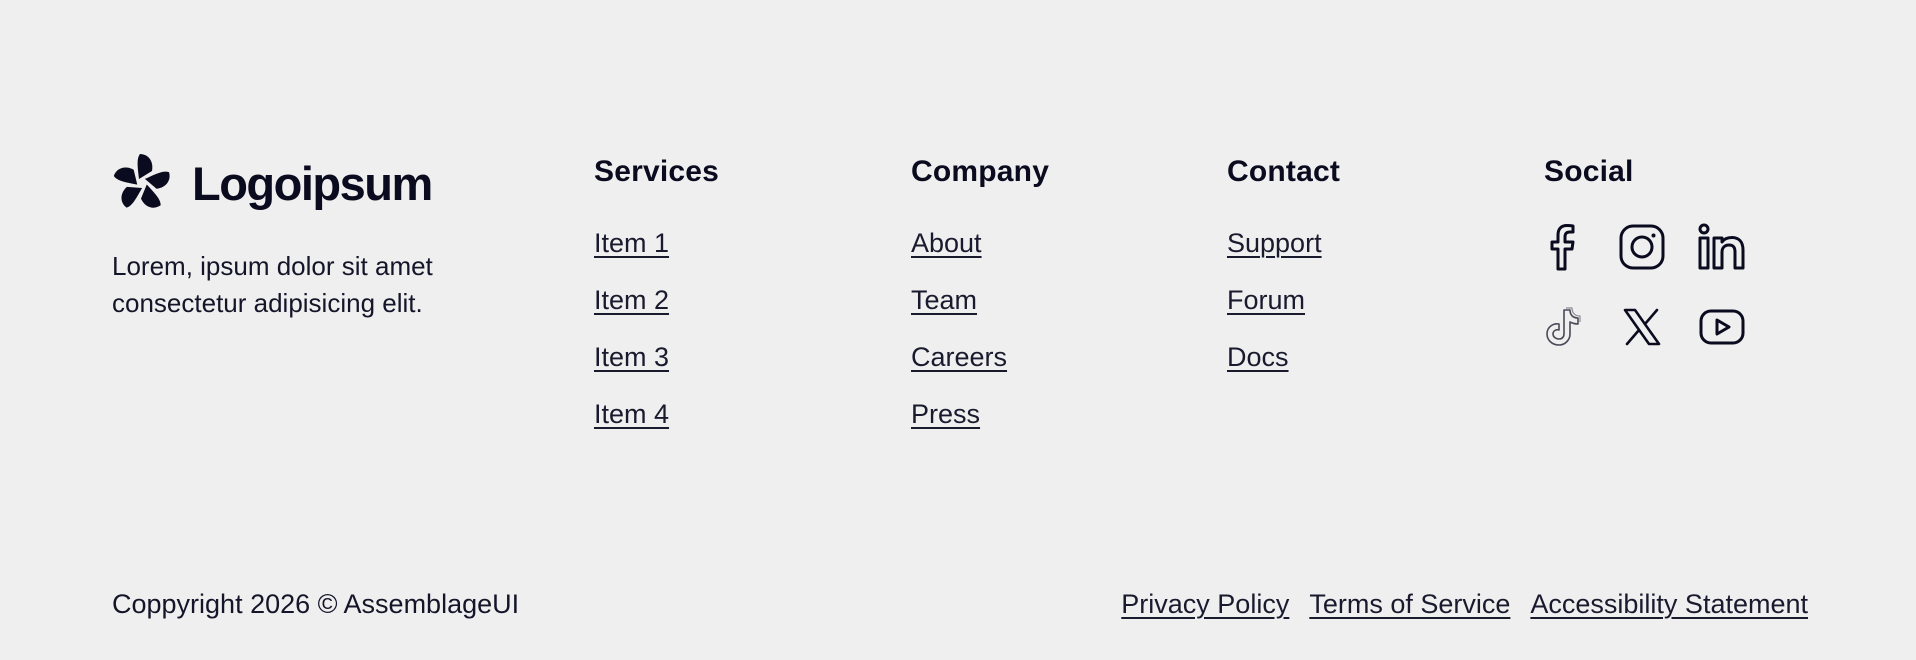 Image resolution: width=1916 pixels, height=660 pixels. I want to click on accessibility-statement-link: Accessibility Statement, so click(1669, 604).